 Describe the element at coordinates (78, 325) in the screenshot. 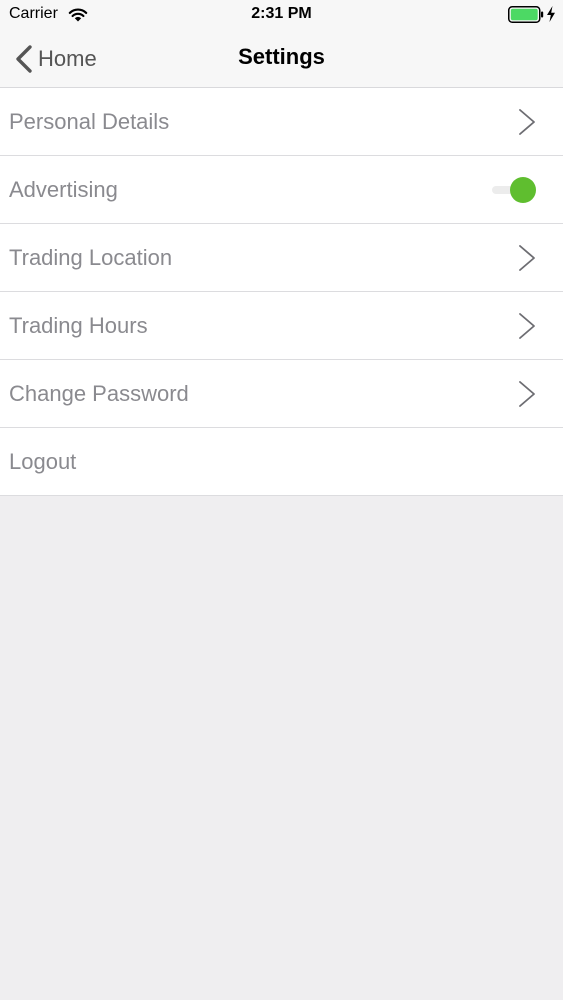

I see `settings-item-label: Trading Hours` at that location.